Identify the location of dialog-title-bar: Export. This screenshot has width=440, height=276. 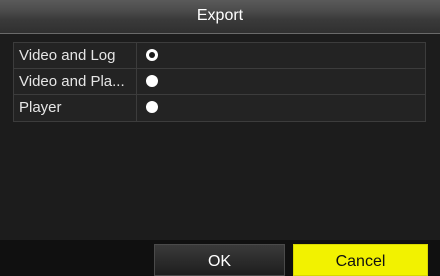
(220, 17).